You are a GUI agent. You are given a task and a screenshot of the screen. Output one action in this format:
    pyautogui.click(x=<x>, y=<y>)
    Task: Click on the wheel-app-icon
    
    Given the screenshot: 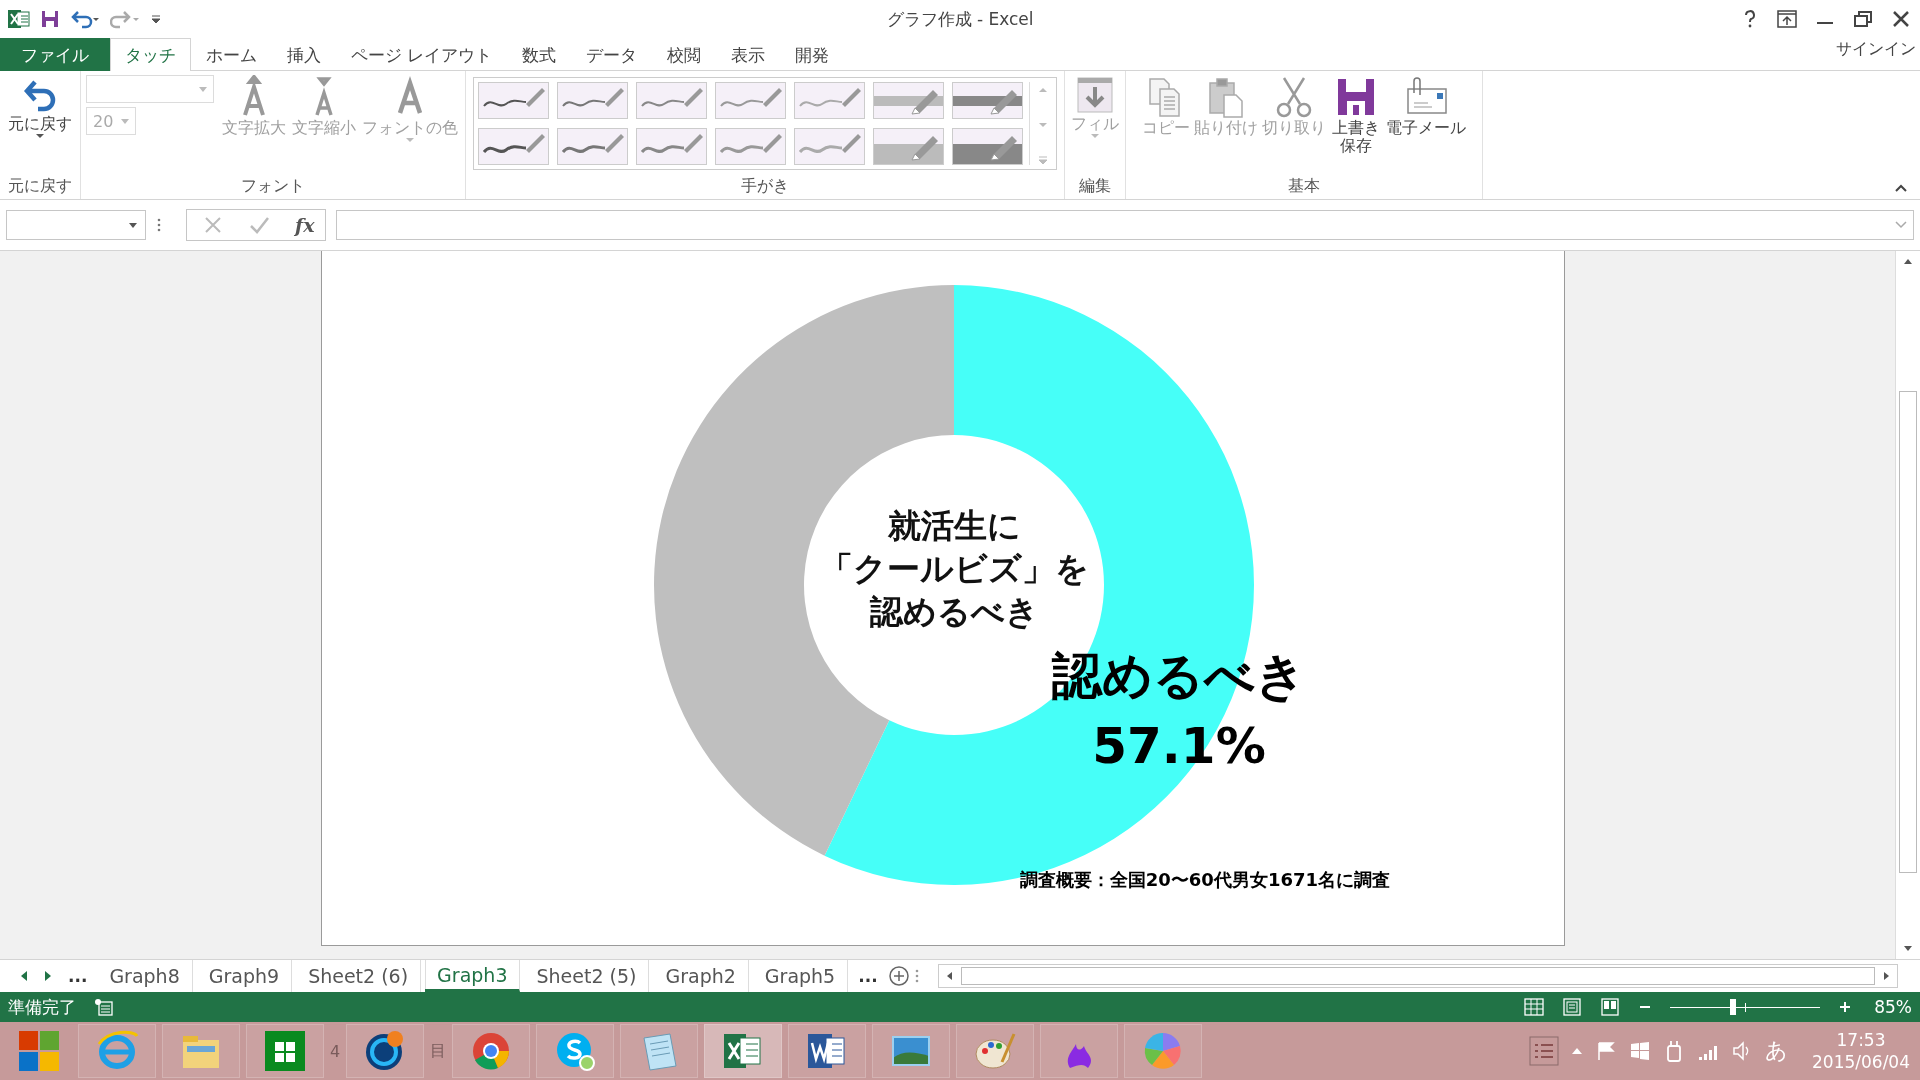 What is the action you would take?
    pyautogui.click(x=1163, y=1051)
    